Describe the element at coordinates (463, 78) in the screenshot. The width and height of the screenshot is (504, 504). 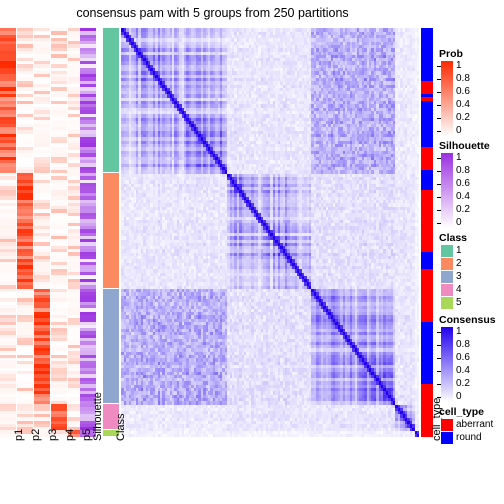
I see `legend-tick-label-prob-1: 0.8` at that location.